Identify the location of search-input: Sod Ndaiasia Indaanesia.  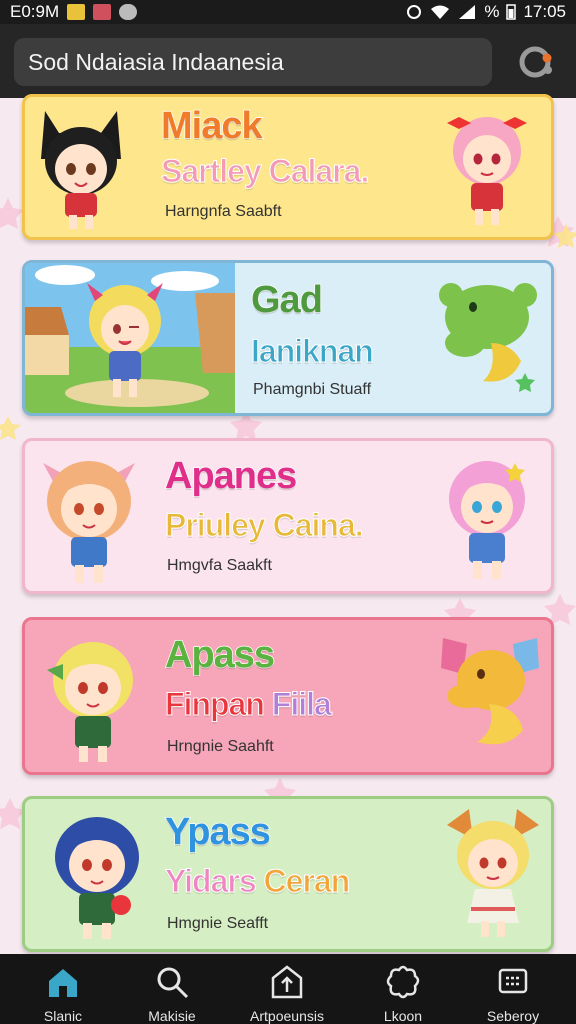
(253, 62).